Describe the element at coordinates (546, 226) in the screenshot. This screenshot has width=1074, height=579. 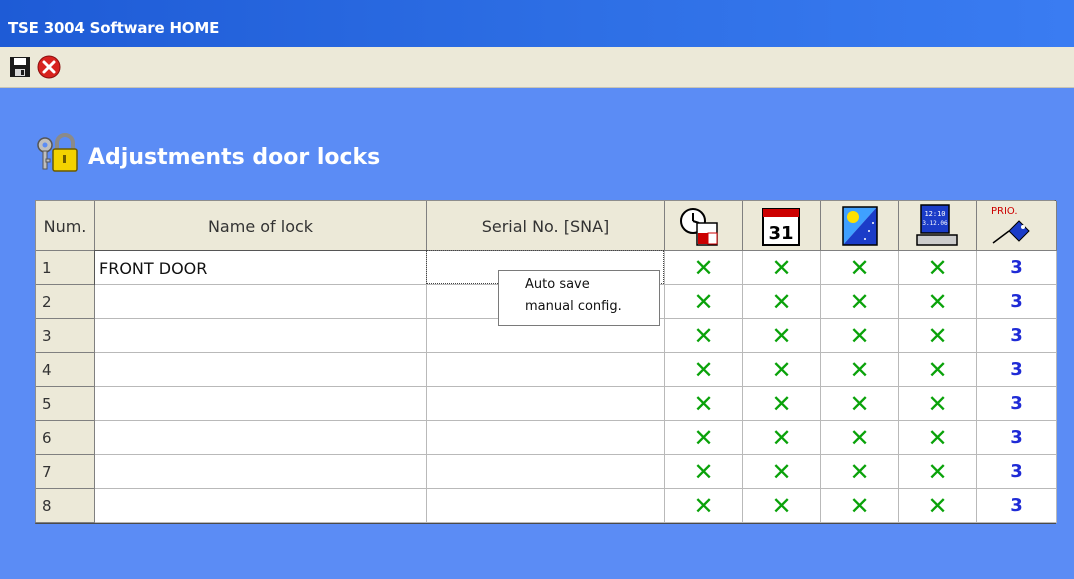
I see `header-serial: Serial No. [SNA]` at that location.